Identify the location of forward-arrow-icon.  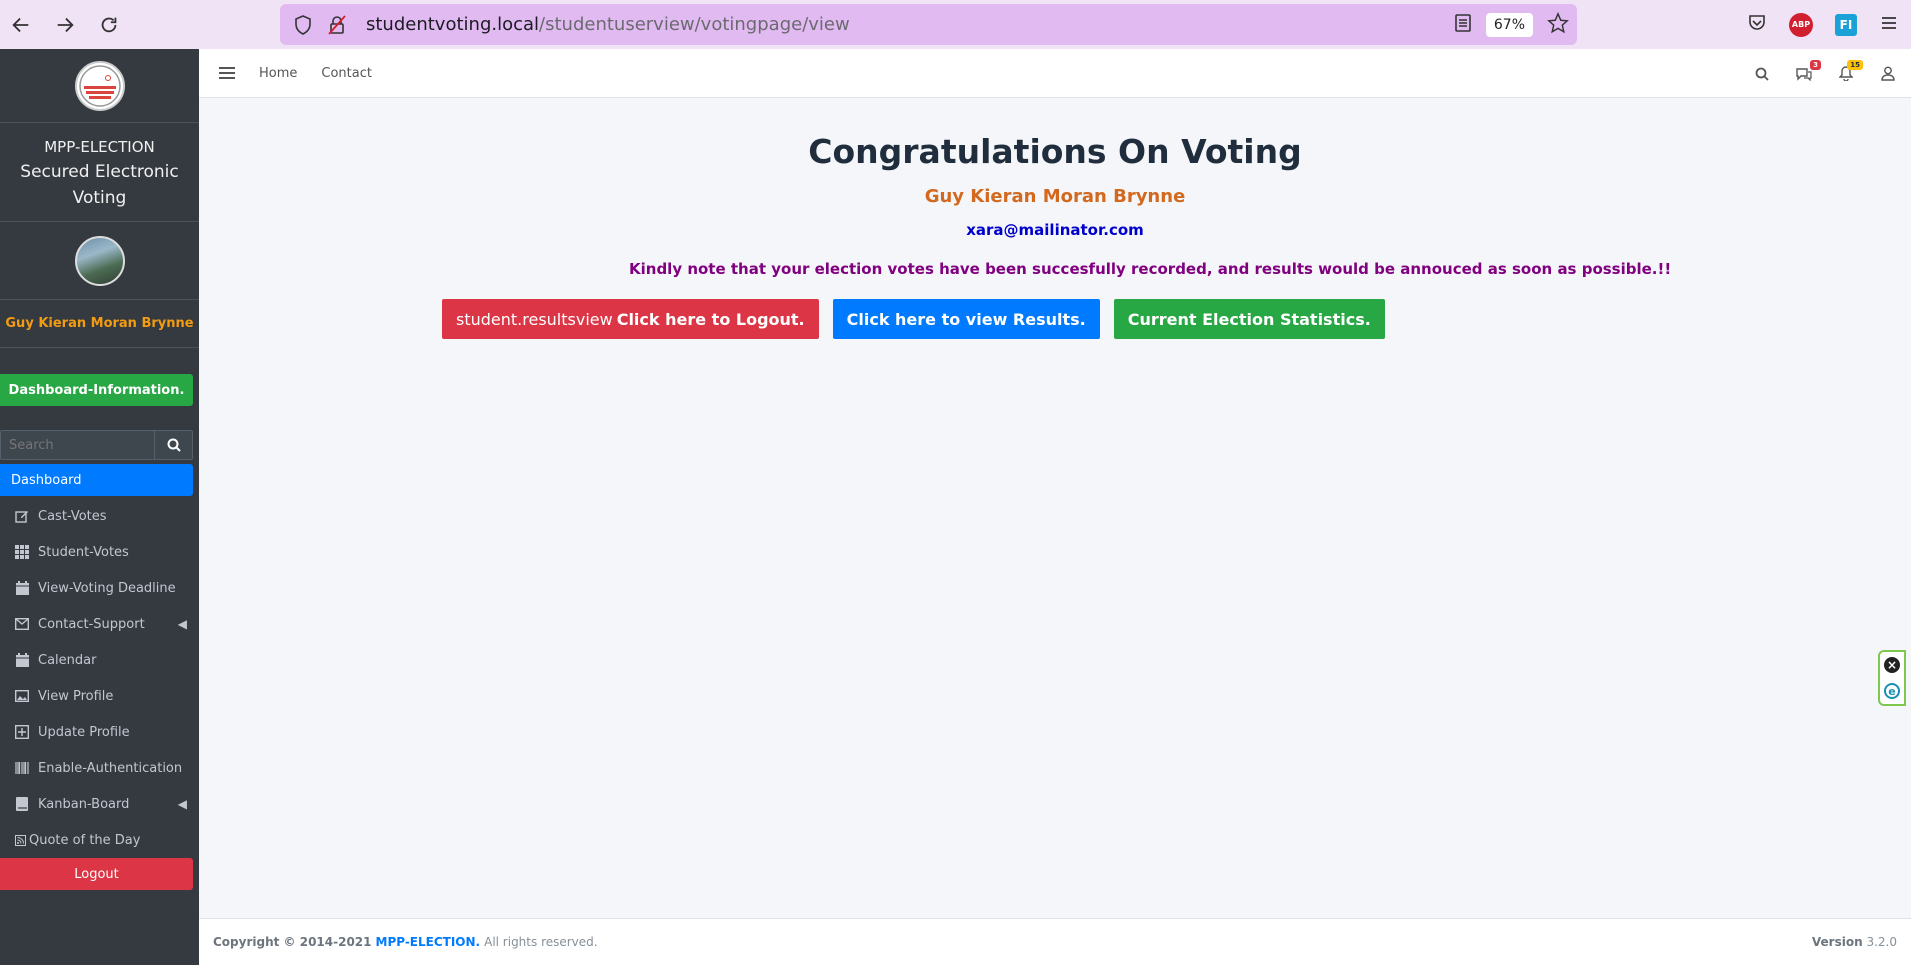
(65, 24).